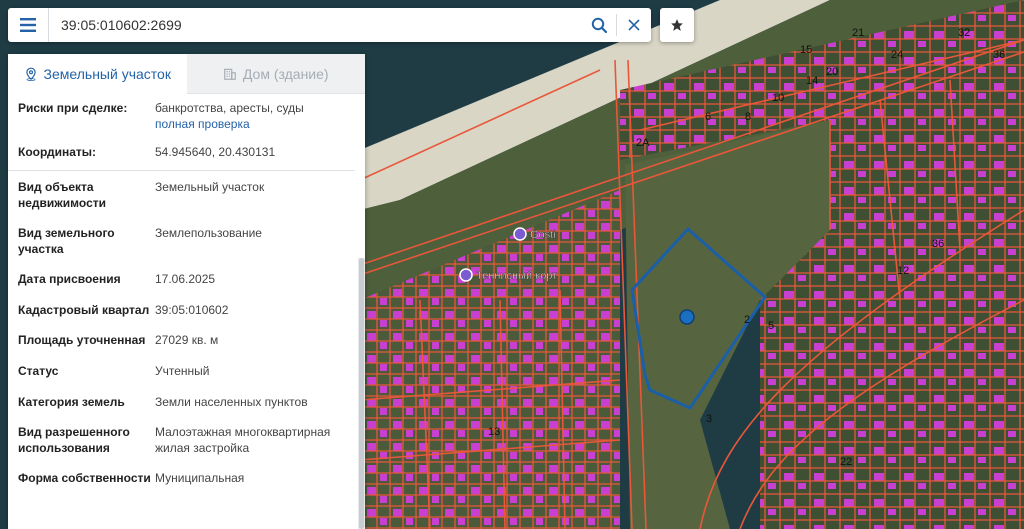  Describe the element at coordinates (543, 235) in the screenshot. I see `poi-label-cafe: Gosti` at that location.